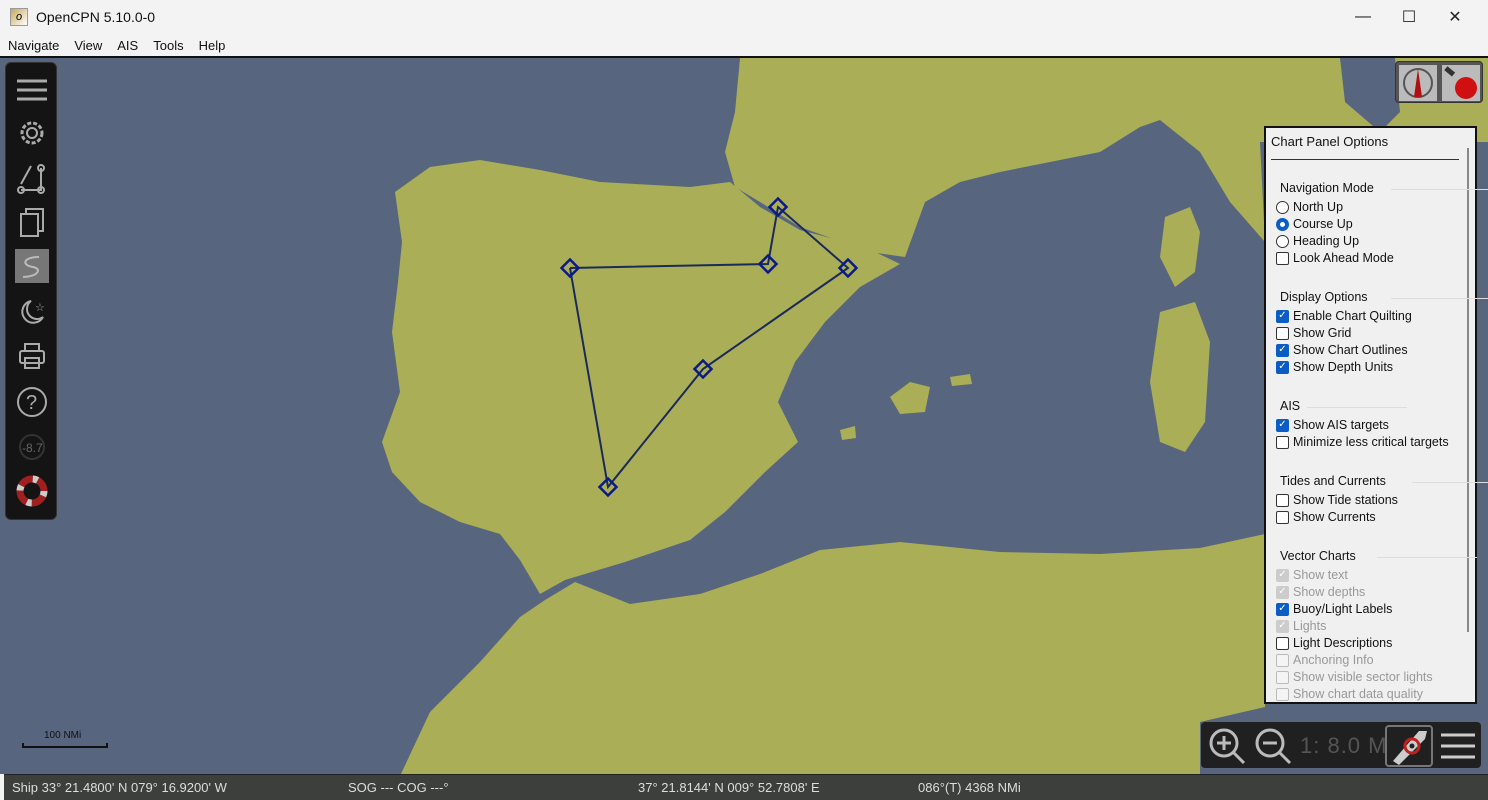 The image size is (1488, 800). Describe the element at coordinates (1439, 82) in the screenshot. I see `chart-status-controls` at that location.